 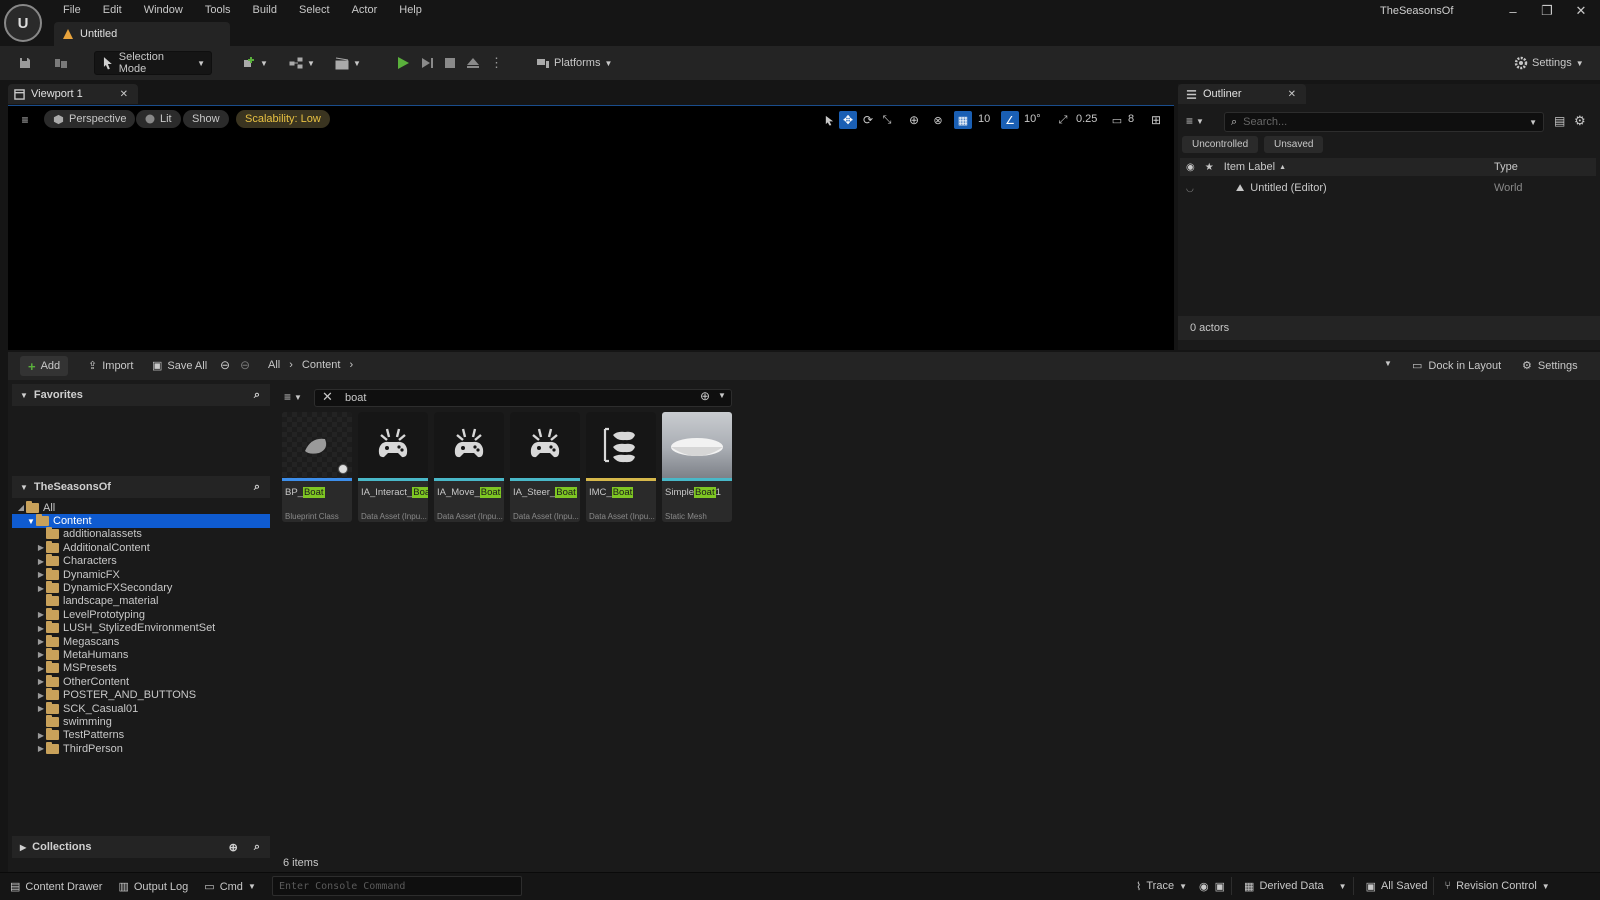 What do you see at coordinates (141, 574) in the screenshot?
I see `tree-row-folder: ▶ DynamicFX` at bounding box center [141, 574].